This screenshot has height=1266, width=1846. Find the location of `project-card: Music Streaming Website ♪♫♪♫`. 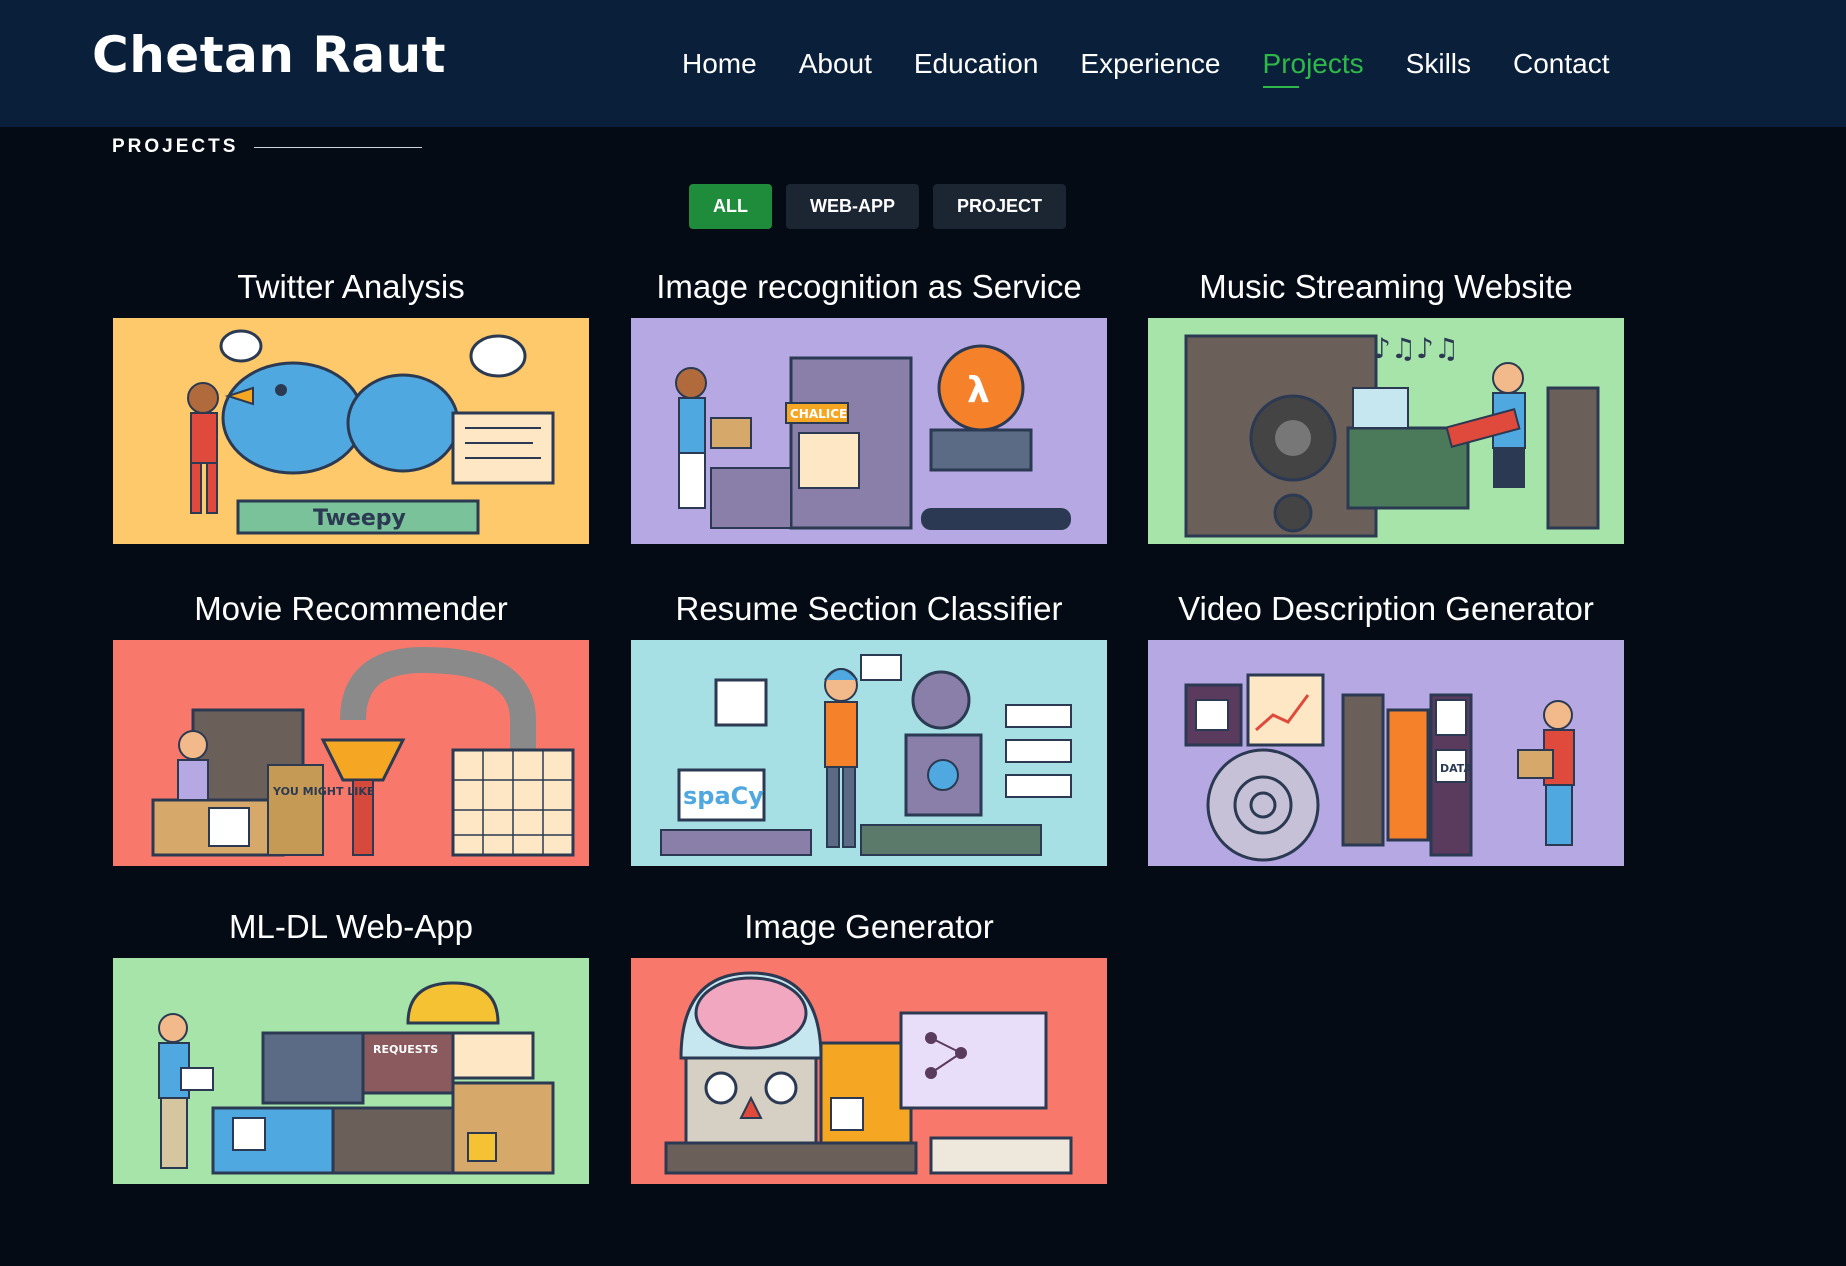

project-card: Music Streaming Website ♪♫♪♫ is located at coordinates (1386, 404).